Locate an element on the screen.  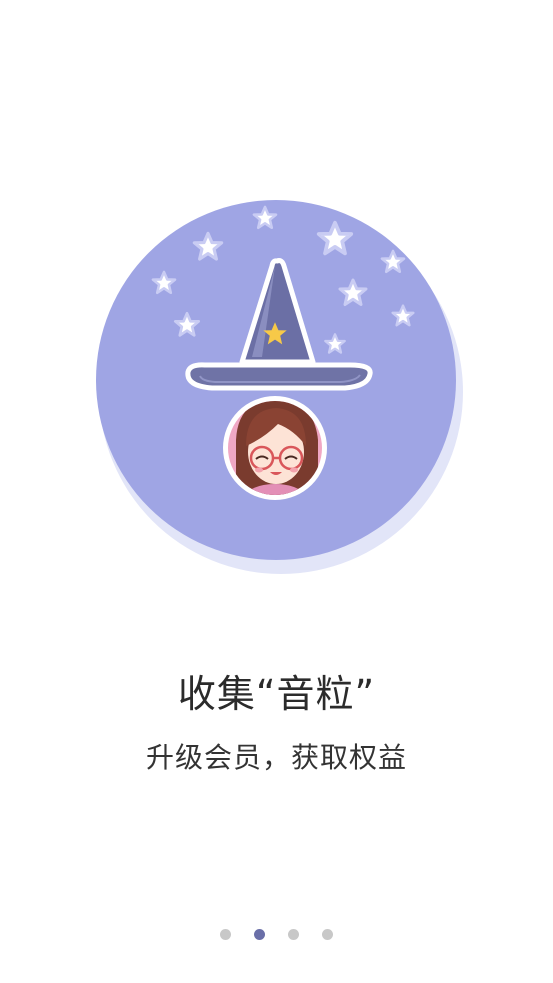
page-title: 收集“音粒” is located at coordinates (276, 694).